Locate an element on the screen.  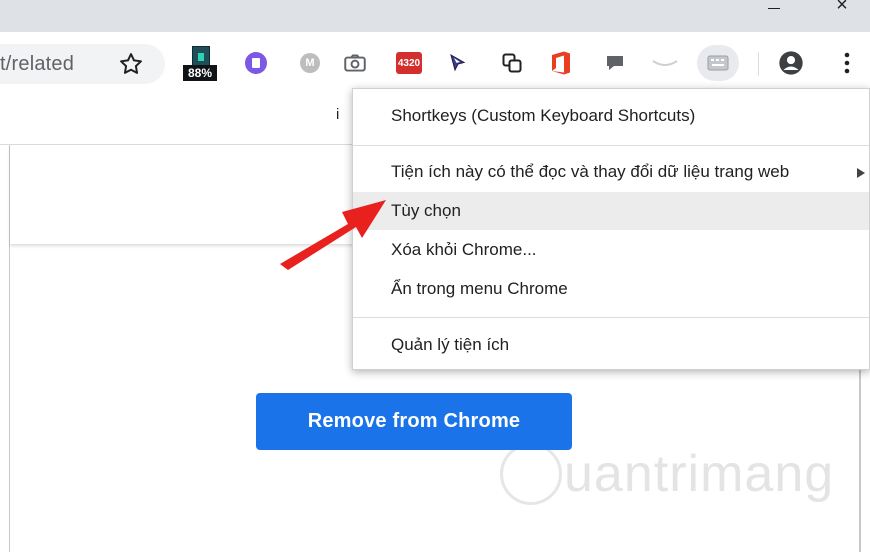
battery-percent-label: 88% is located at coordinates (200, 73).